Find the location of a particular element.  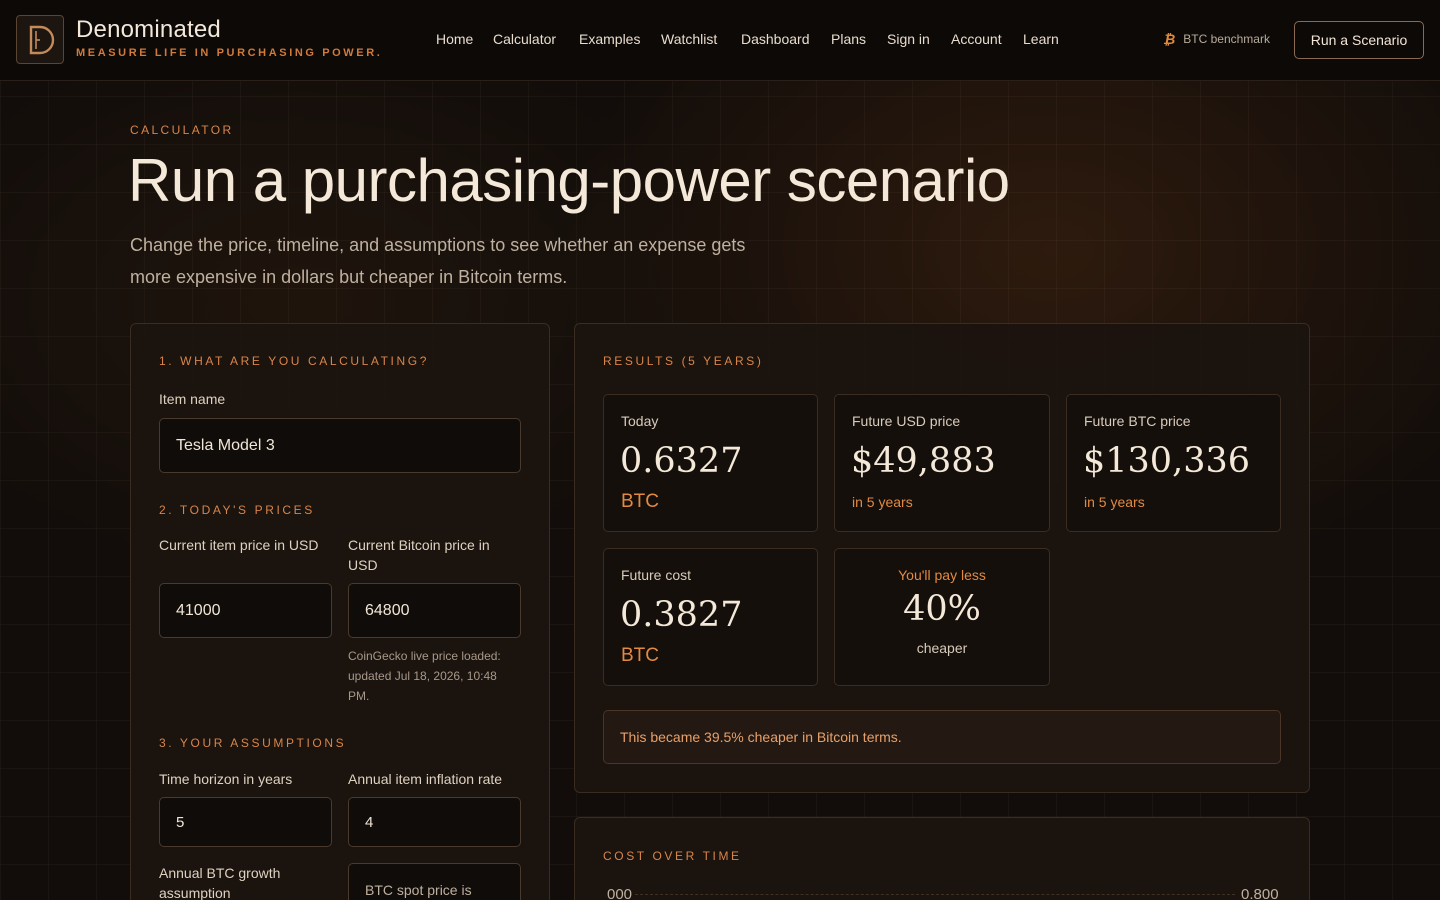

nav-learn: Learn is located at coordinates (1041, 39).